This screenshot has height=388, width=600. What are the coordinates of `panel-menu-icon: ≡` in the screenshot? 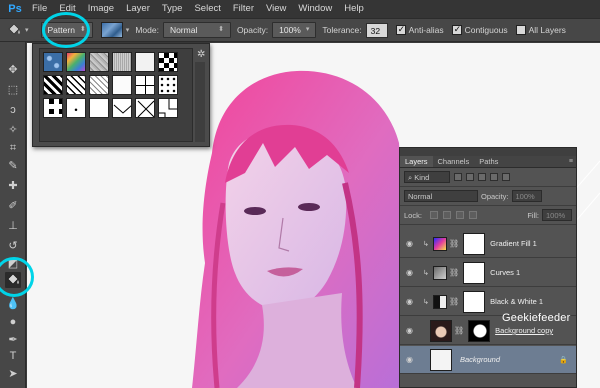 It's located at (571, 161).